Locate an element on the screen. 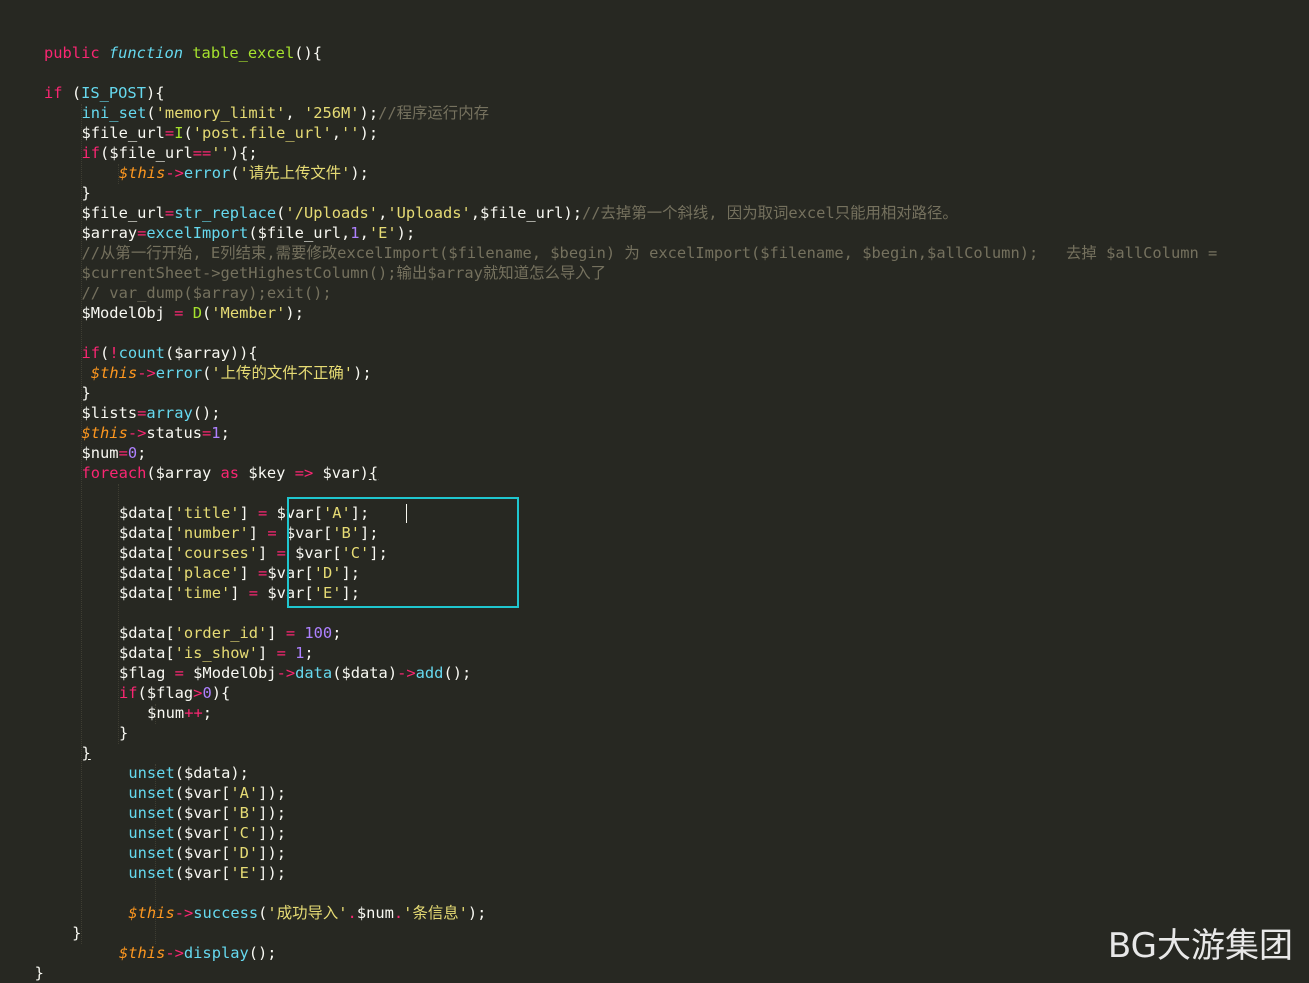 Image resolution: width=1309 pixels, height=983 pixels. code-line: $num=0; is located at coordinates (114, 453).